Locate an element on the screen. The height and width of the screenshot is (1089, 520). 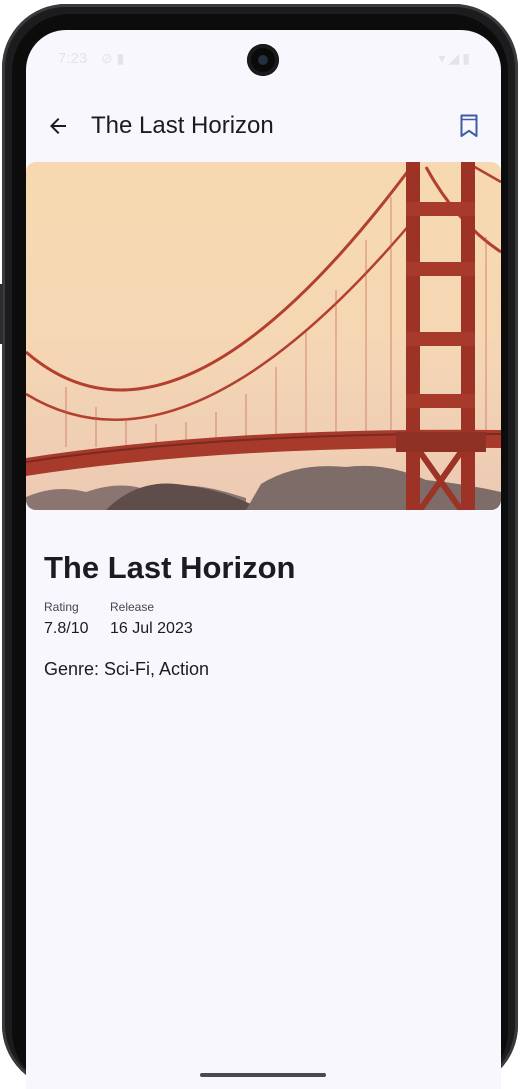
release-block: Release 16 Jul 2023 is located at coordinates (151, 619).